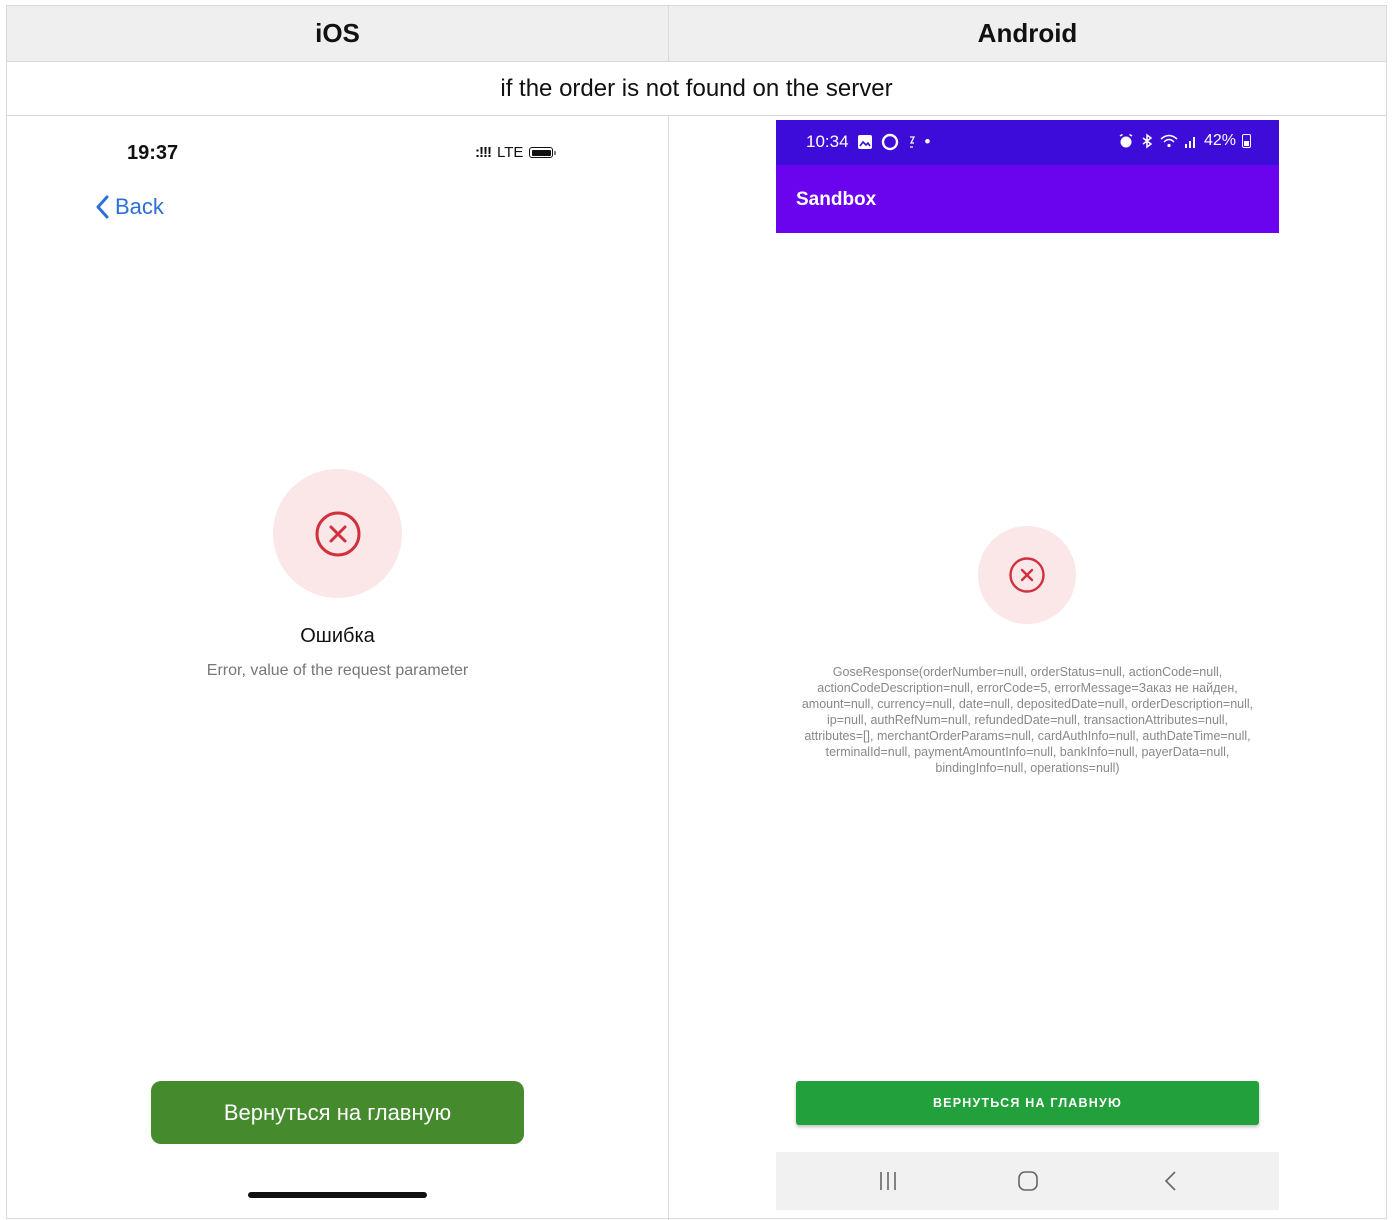 The image size is (1393, 1220). Describe the element at coordinates (510, 152) in the screenshot. I see `network-type: LTE` at that location.